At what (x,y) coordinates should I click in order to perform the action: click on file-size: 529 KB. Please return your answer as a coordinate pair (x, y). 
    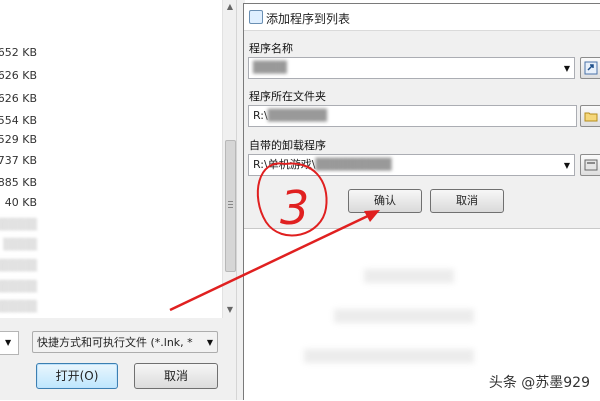
    Looking at the image, I should click on (18, 139).